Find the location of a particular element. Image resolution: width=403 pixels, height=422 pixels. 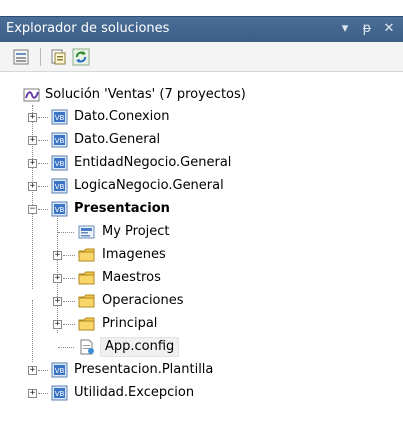

my-project-icon is located at coordinates (86, 232).